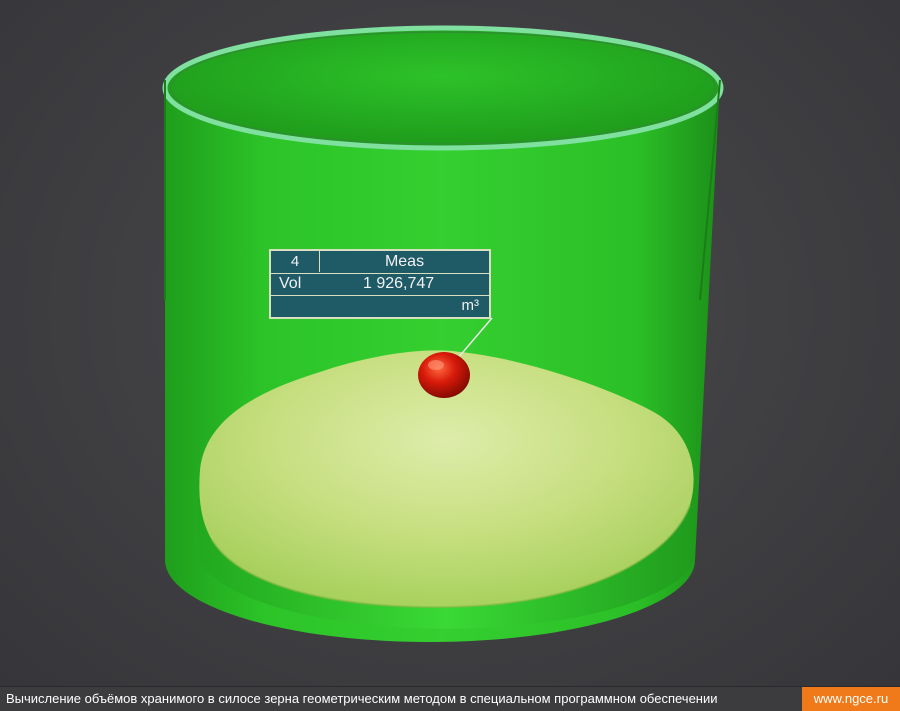 The image size is (900, 711). I want to click on measurement-key: Vol, so click(290, 283).